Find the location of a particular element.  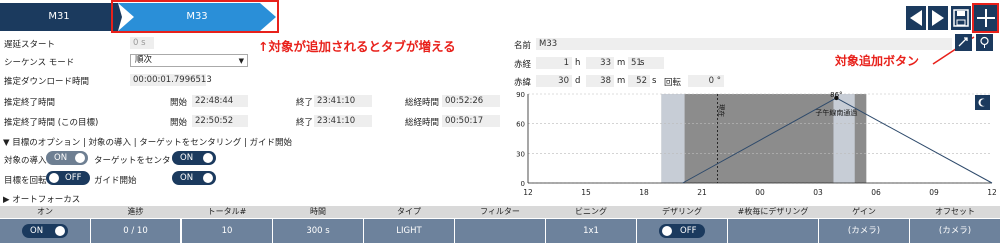

y-tick-label: 0 is located at coordinates (523, 184).